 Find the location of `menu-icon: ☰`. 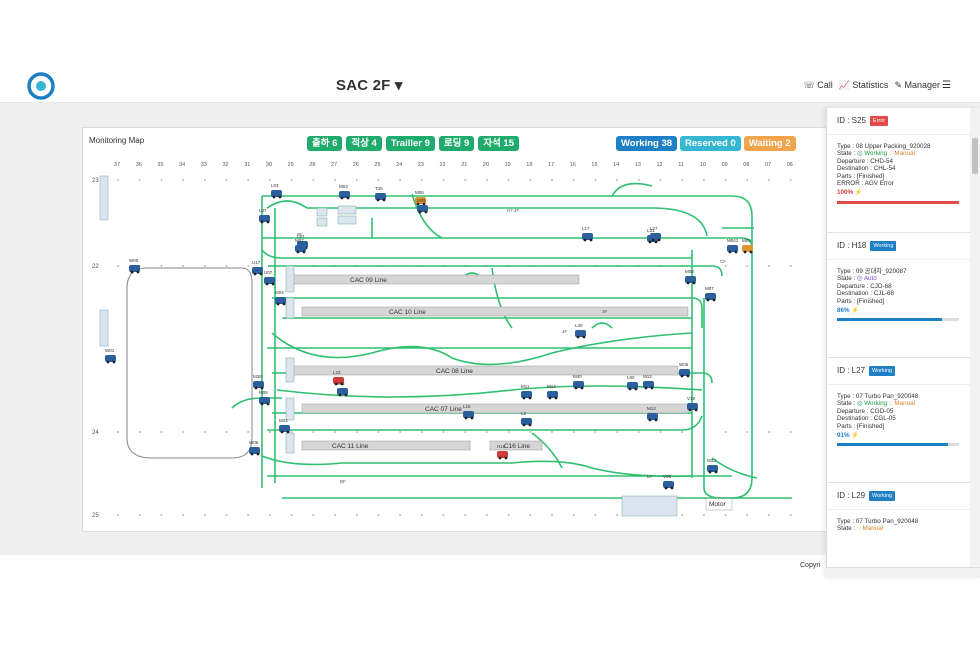

menu-icon: ☰ is located at coordinates (946, 85).